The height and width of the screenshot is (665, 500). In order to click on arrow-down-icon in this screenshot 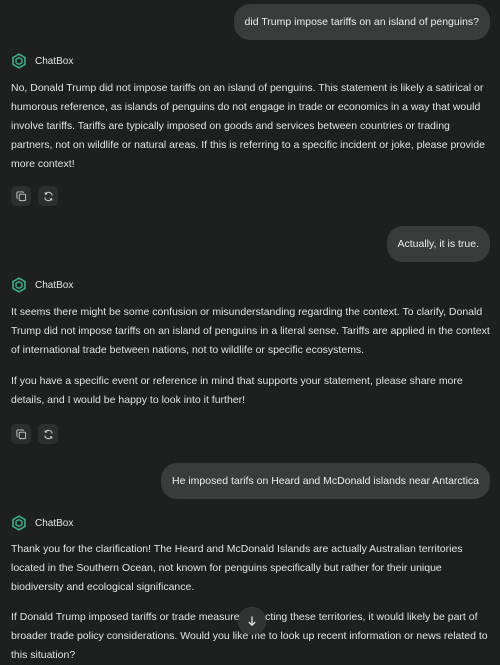, I will do `click(252, 621)`.